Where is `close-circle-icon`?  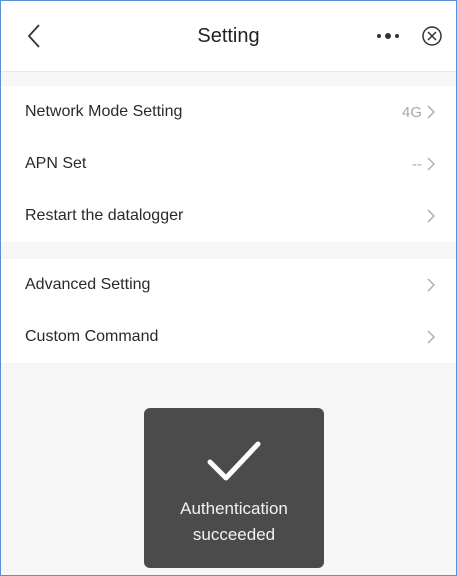 close-circle-icon is located at coordinates (432, 36).